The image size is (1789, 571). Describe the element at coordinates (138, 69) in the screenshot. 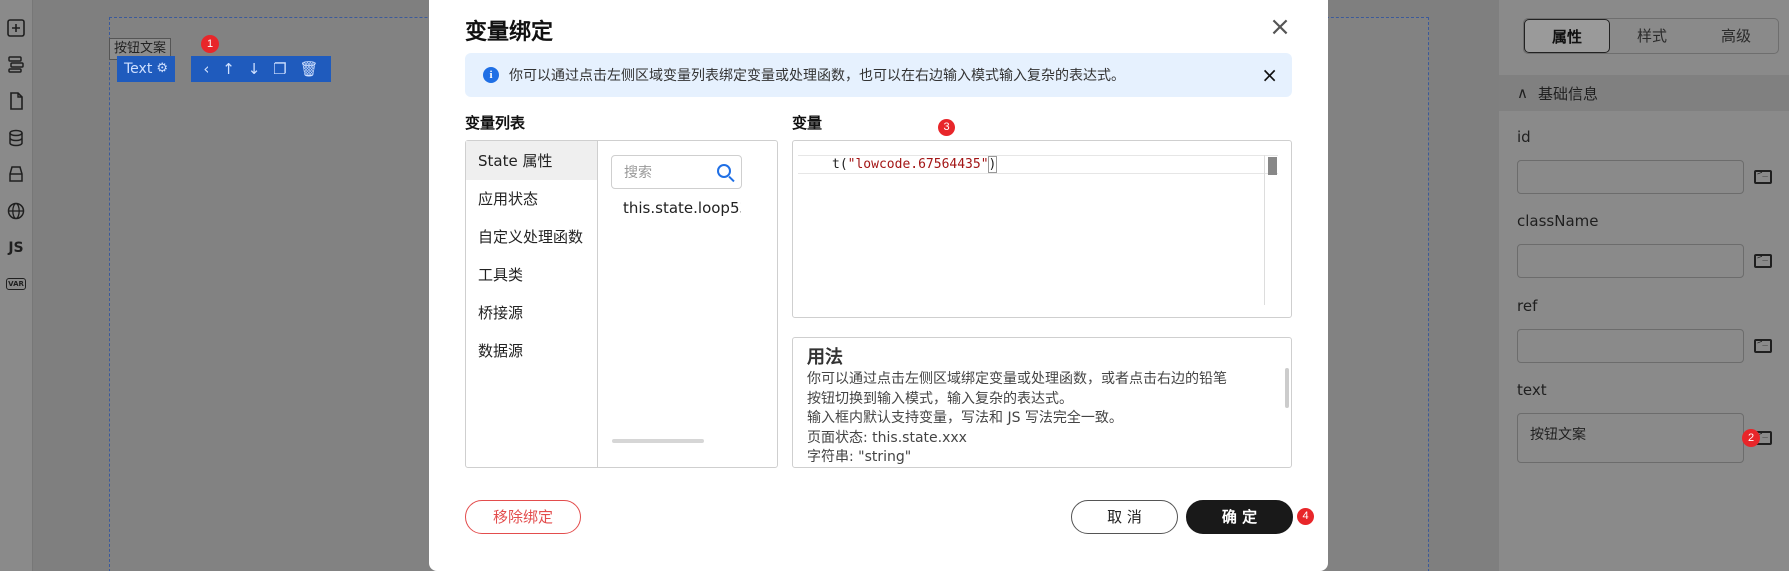

I see `component-name: Text` at that location.